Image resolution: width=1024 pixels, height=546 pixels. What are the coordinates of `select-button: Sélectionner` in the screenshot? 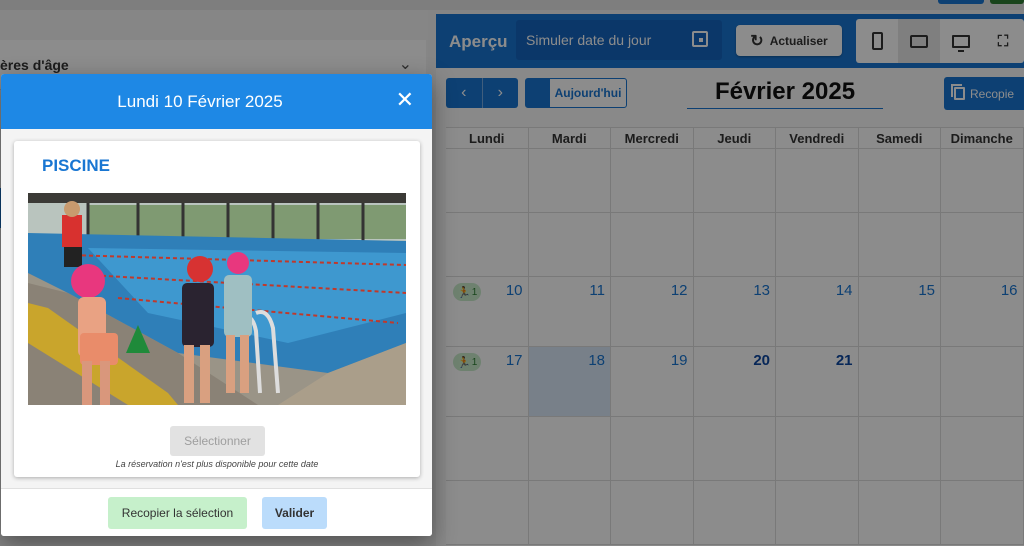 It's located at (217, 441).